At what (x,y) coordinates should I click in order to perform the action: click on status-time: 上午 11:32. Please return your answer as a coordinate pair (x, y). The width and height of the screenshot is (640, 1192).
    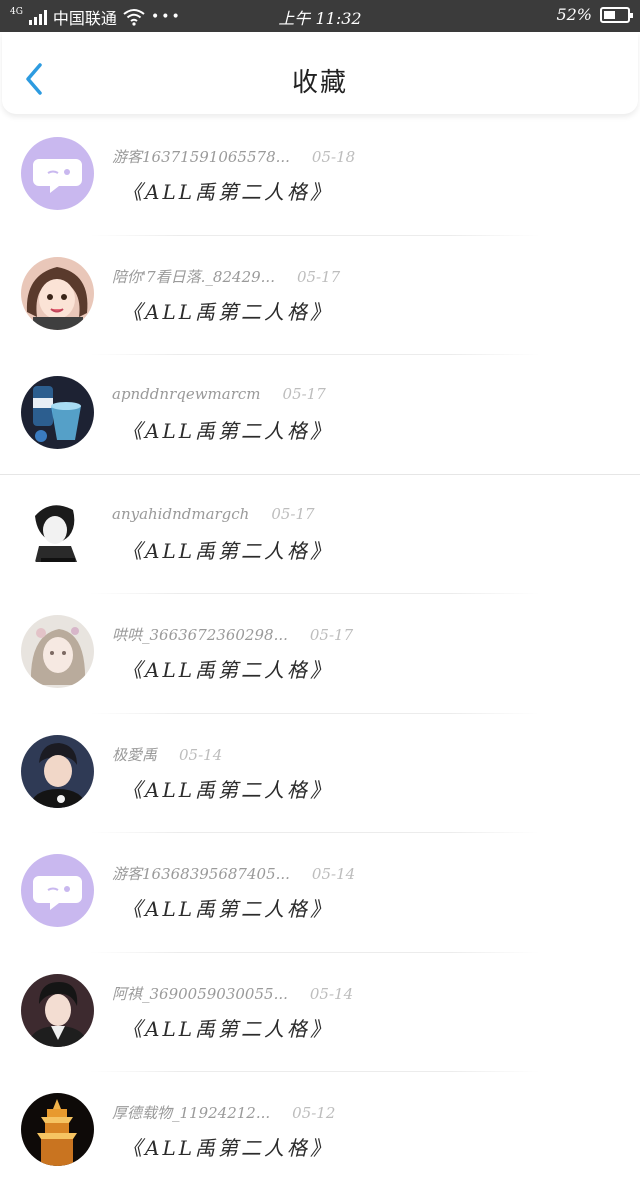
    Looking at the image, I should click on (320, 18).